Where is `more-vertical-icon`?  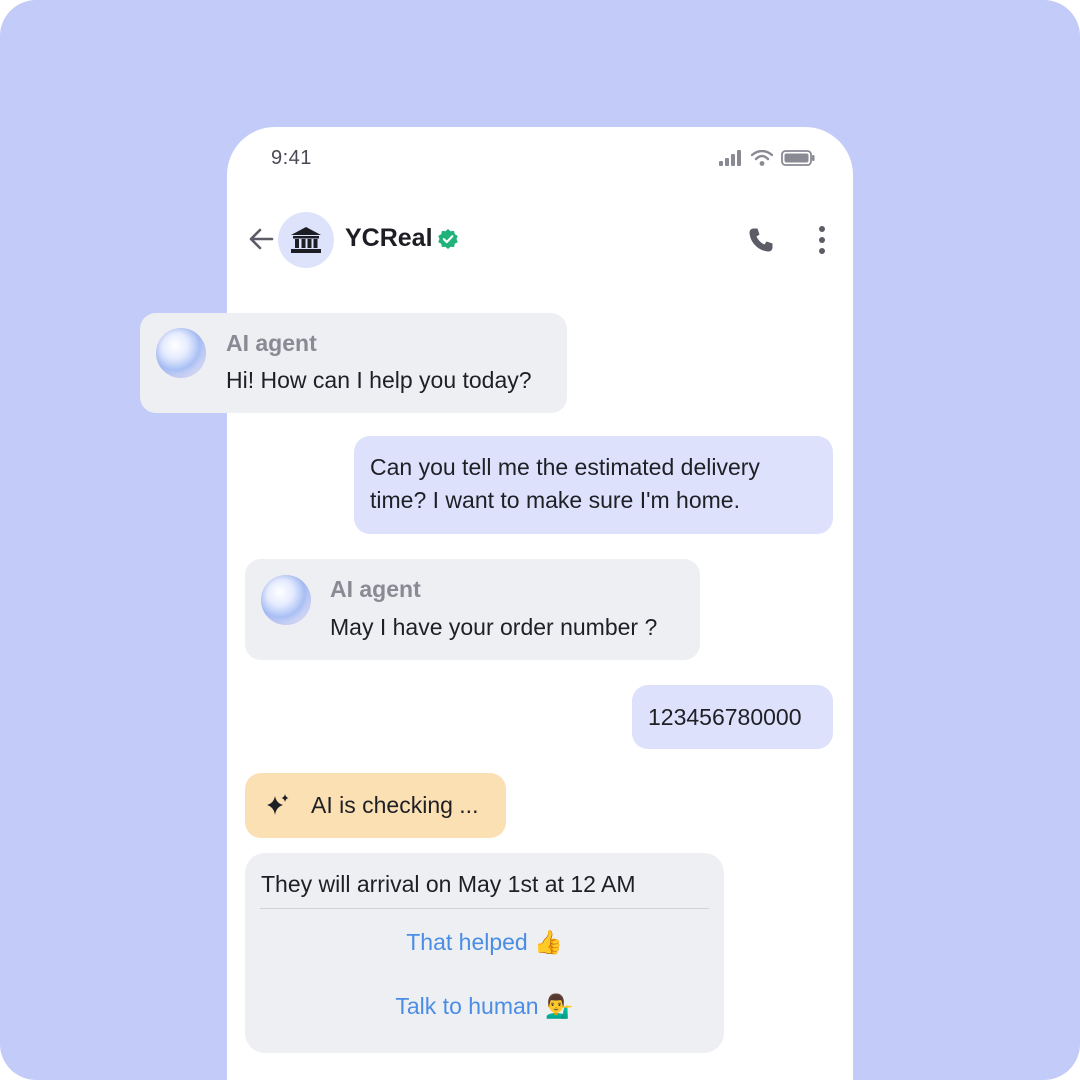 more-vertical-icon is located at coordinates (822, 240).